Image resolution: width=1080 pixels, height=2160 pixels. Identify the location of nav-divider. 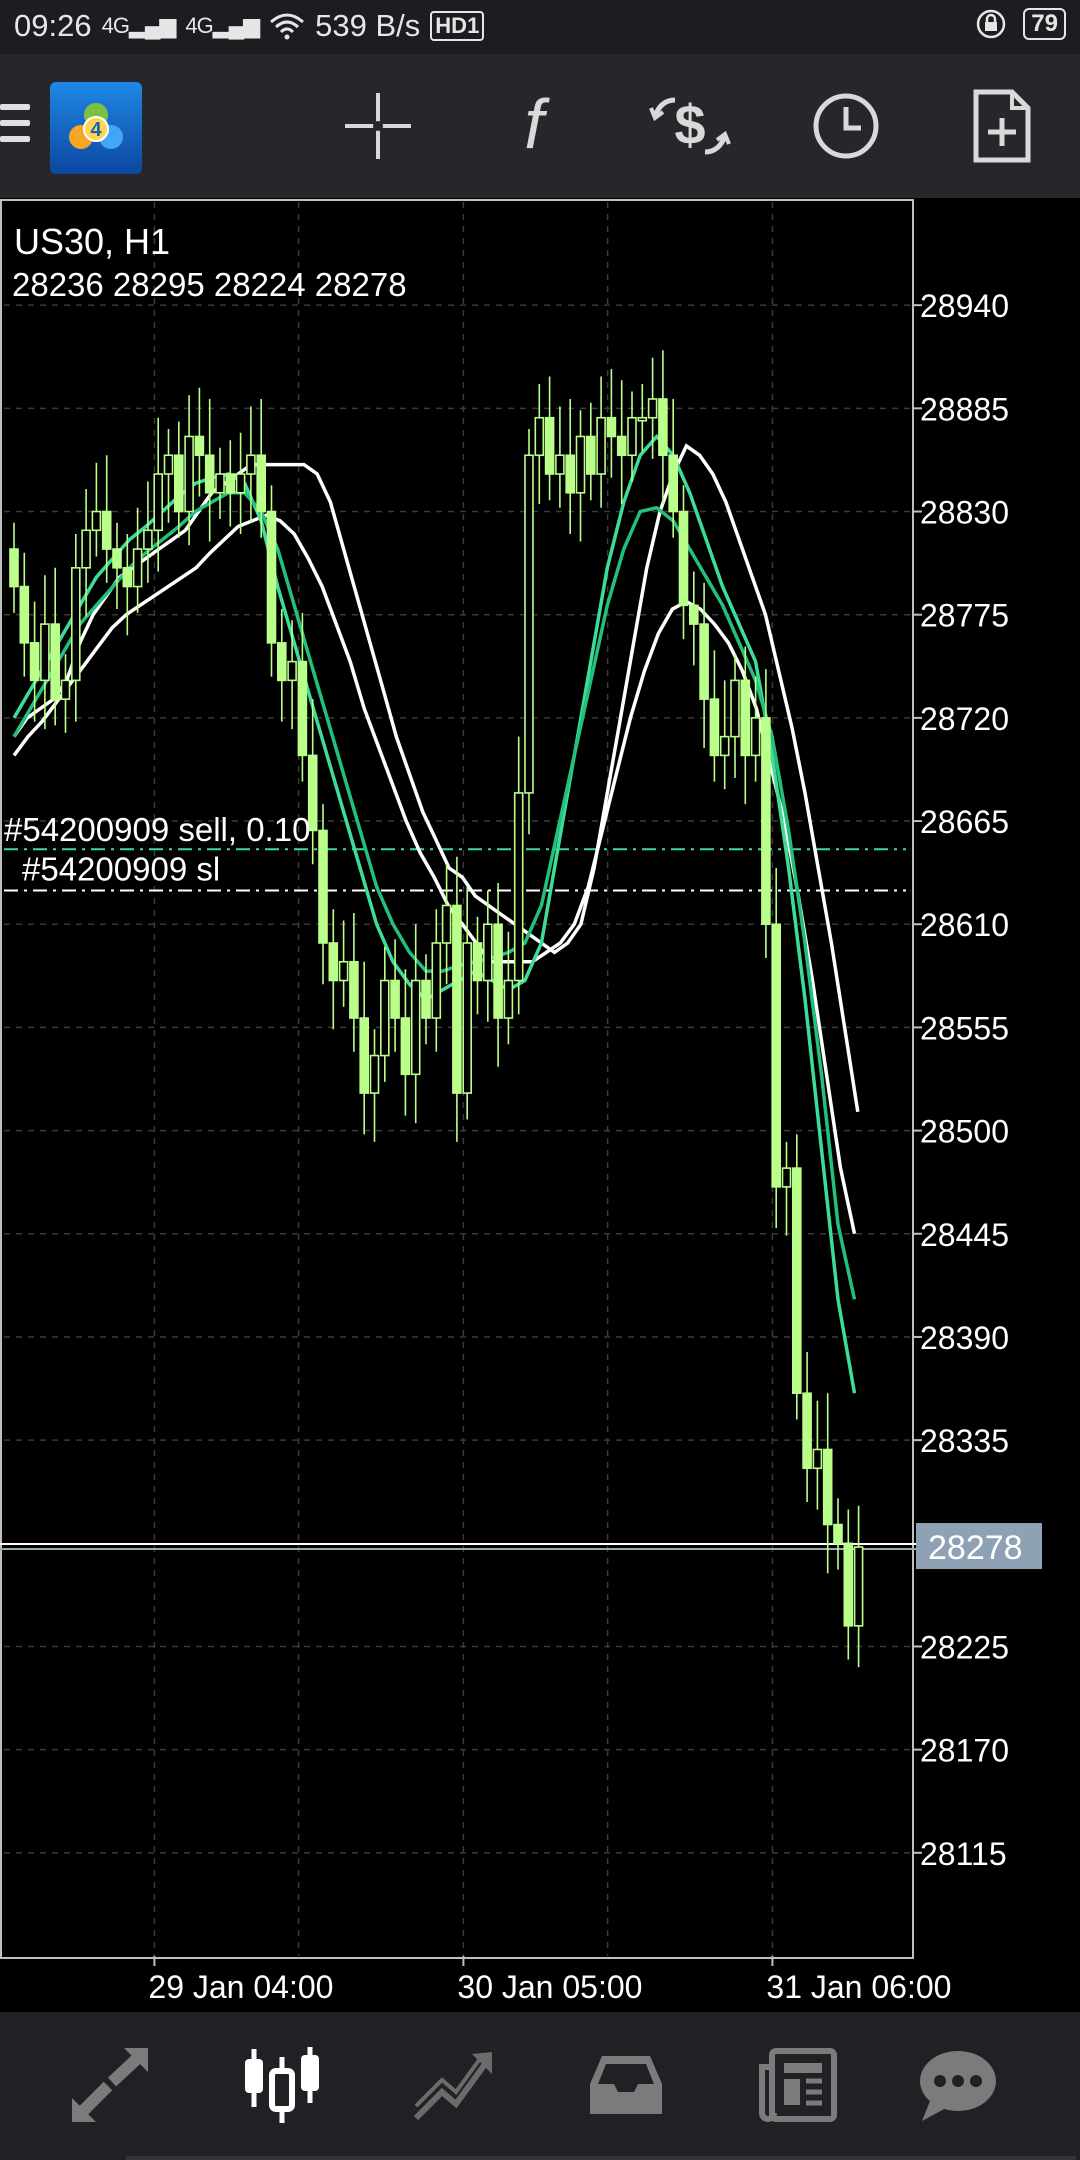
(601, 2158).